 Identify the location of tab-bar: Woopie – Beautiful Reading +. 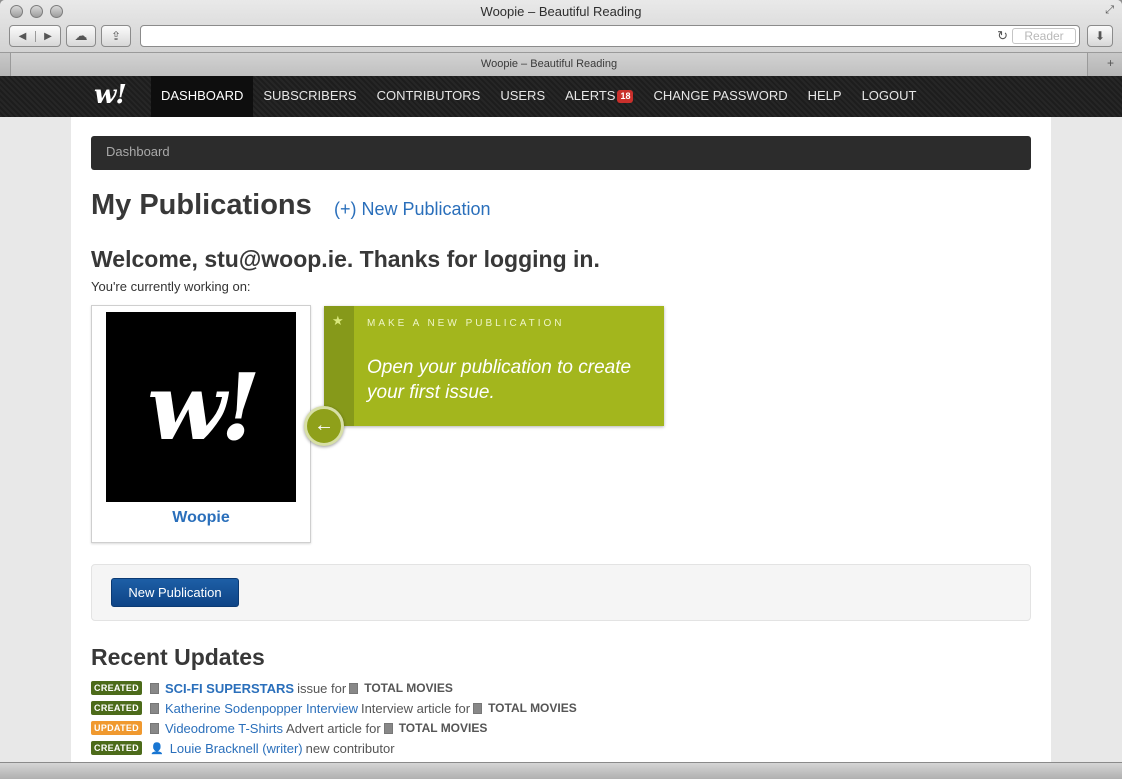
(561, 64).